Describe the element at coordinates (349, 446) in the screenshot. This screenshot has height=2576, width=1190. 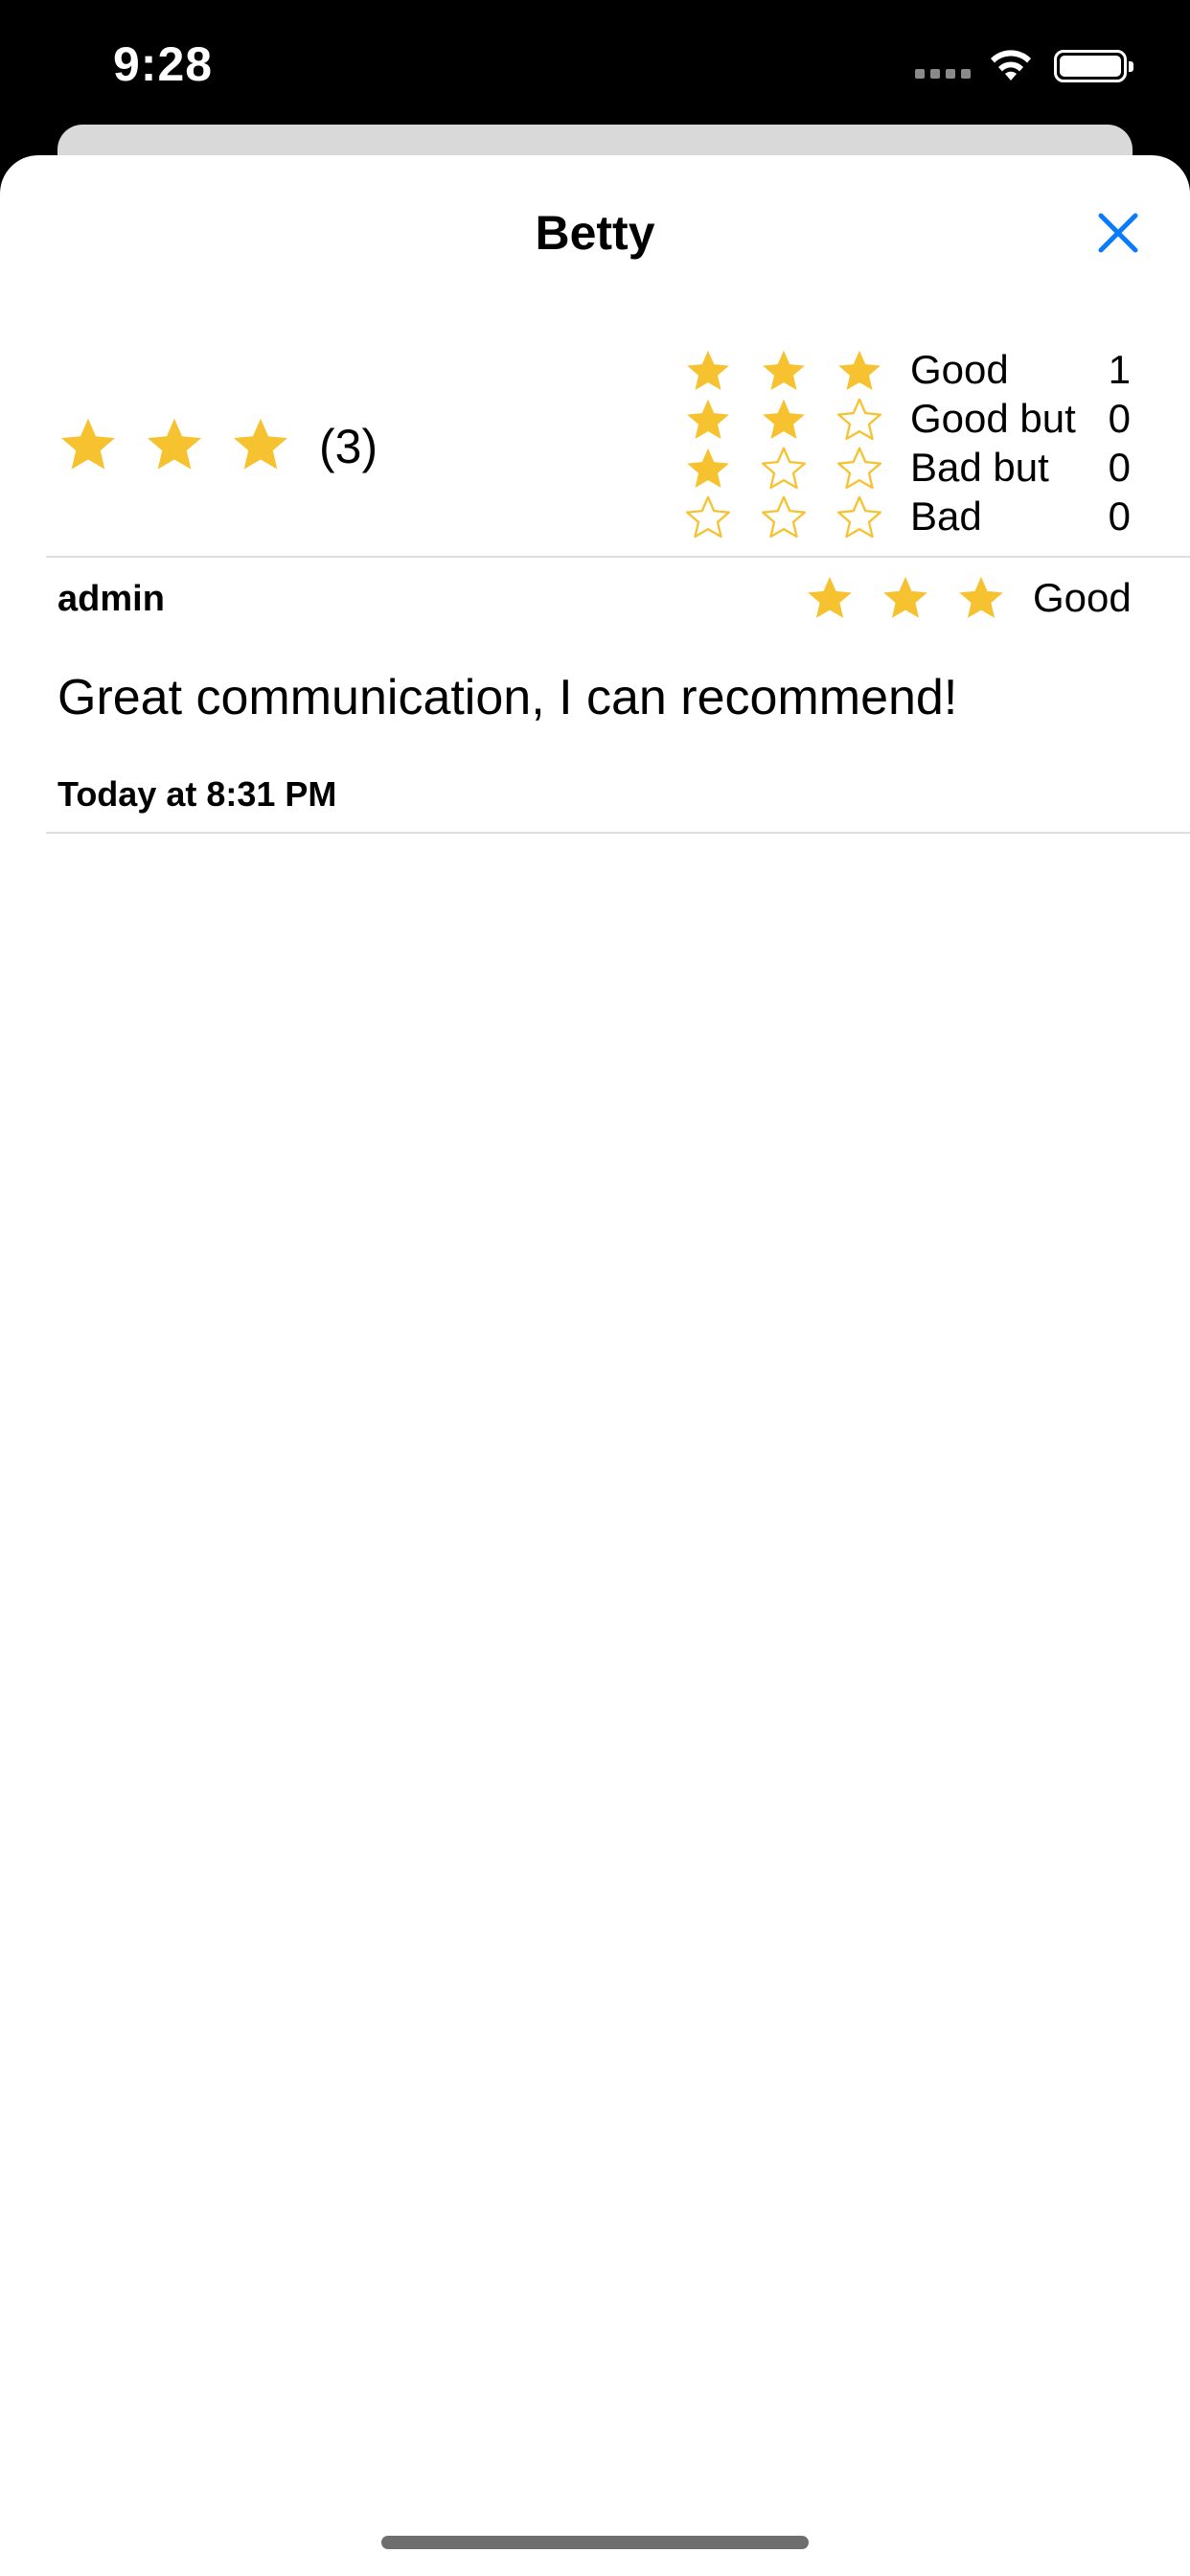
I see `rating-count: (3)` at that location.